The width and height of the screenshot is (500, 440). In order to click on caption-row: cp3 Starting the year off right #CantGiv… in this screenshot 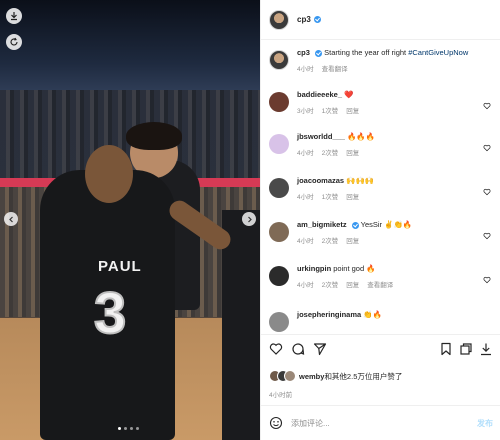, I will do `click(382, 60)`.